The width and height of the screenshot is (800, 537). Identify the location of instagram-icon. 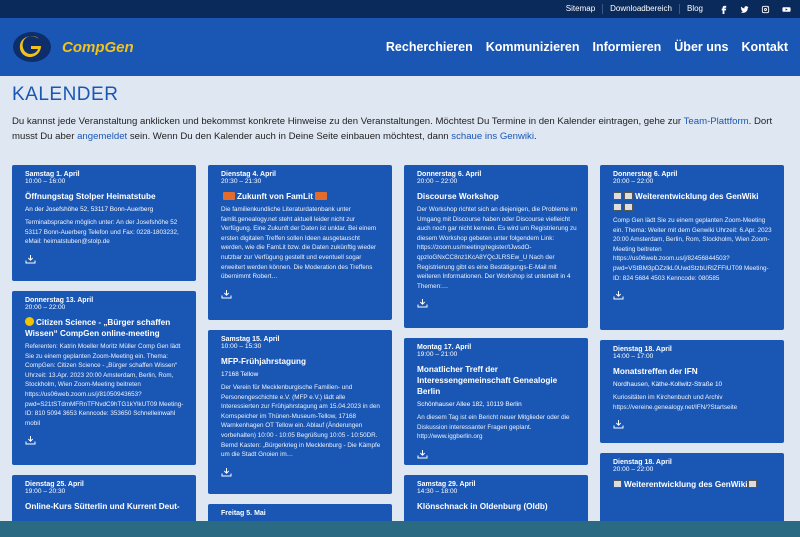
(765, 9).